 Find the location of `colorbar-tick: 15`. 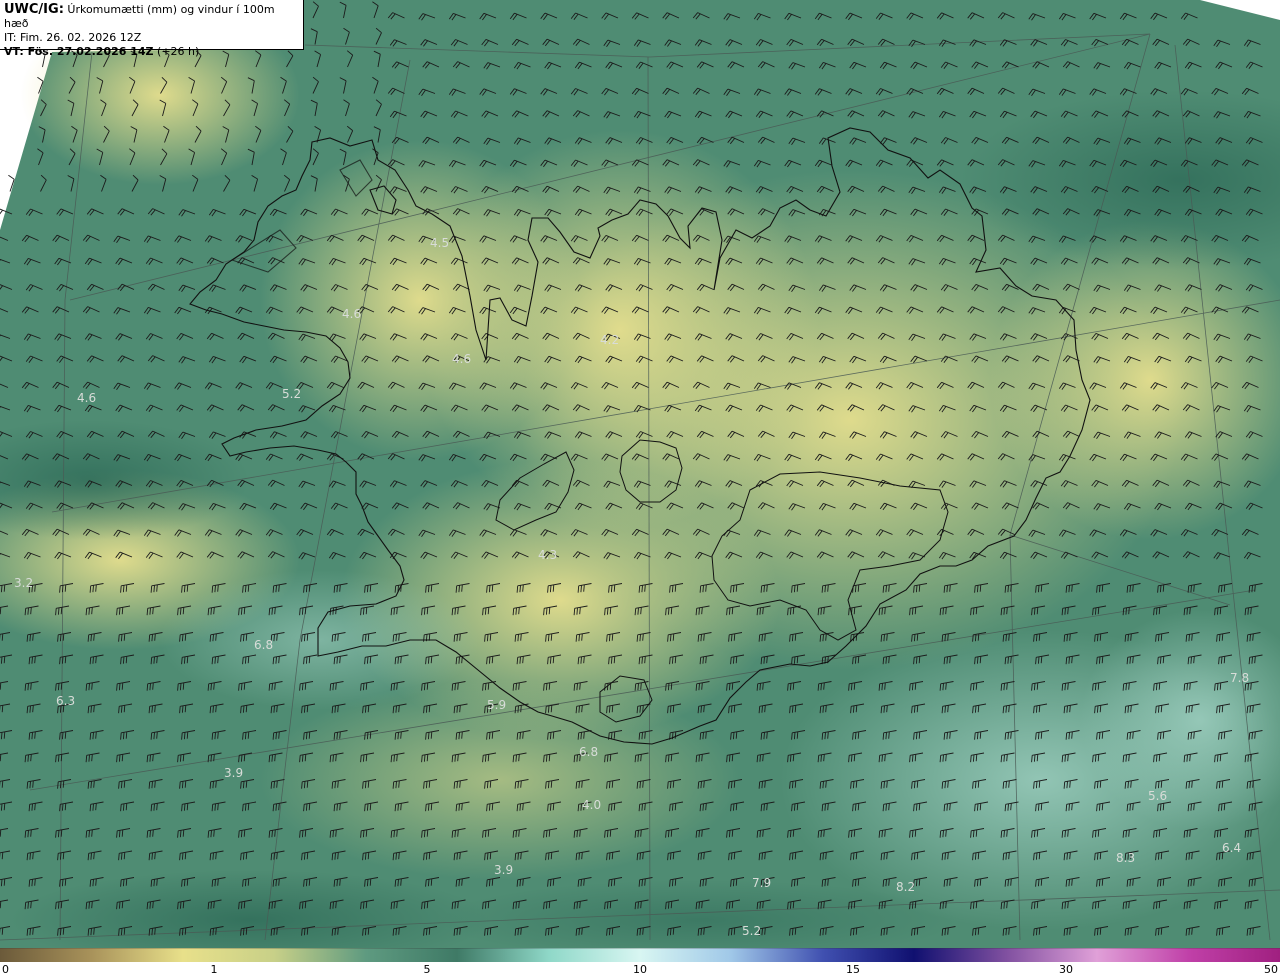

colorbar-tick: 15 is located at coordinates (853, 969).